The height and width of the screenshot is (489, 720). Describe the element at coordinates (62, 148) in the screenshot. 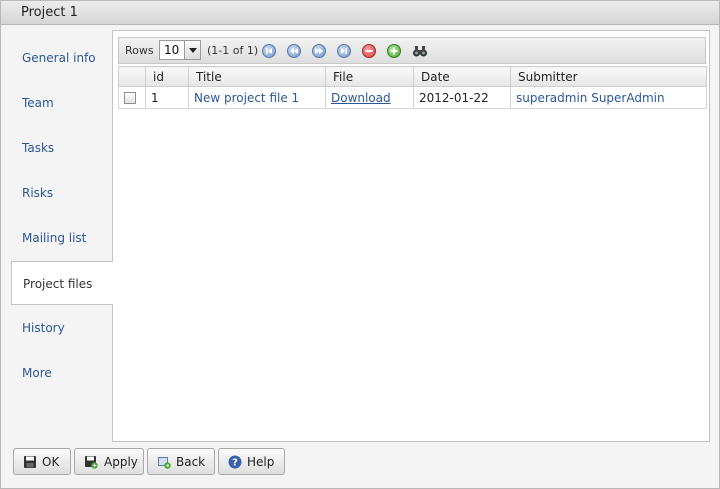

I see `tab-tasks: Tasks` at that location.